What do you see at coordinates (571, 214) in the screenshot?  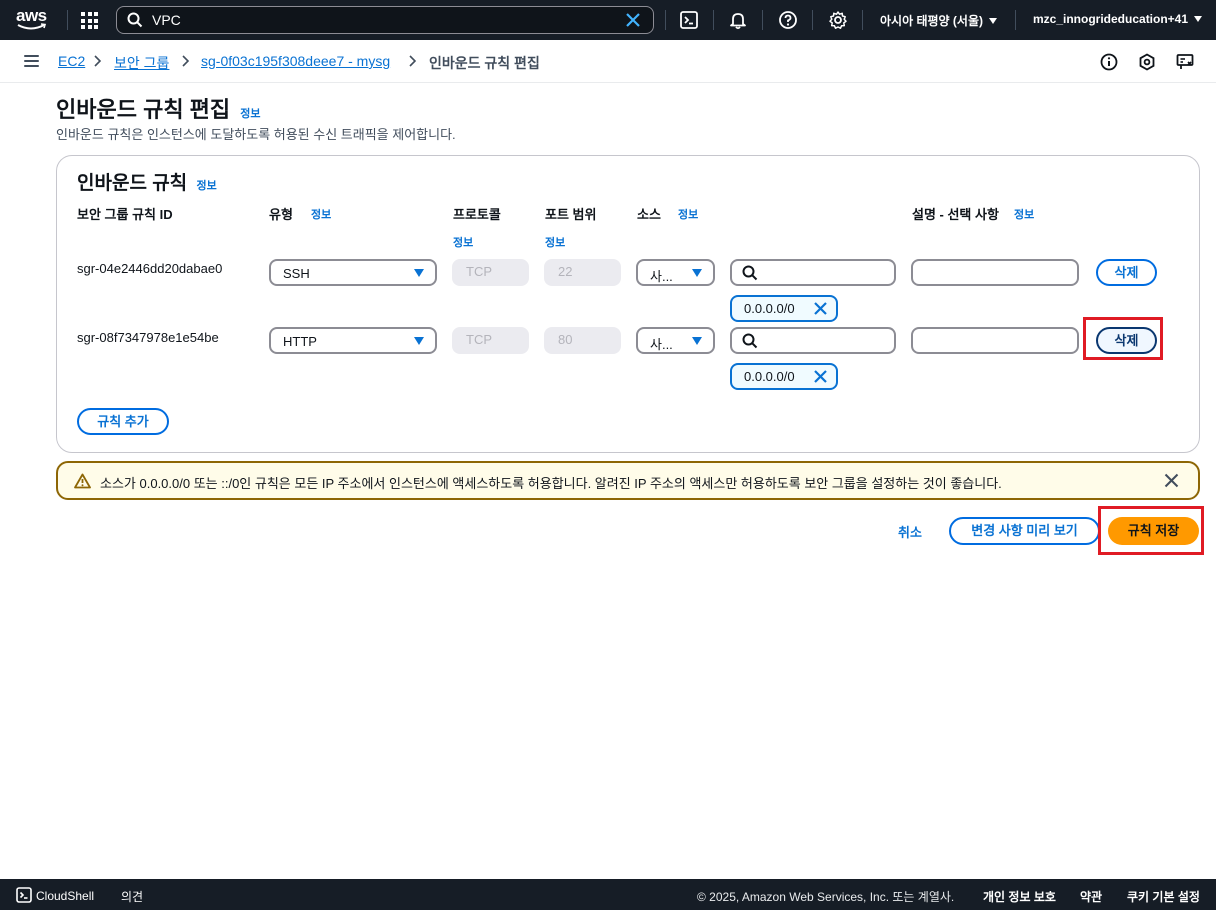 I see `column-port-range: 포트 범위` at bounding box center [571, 214].